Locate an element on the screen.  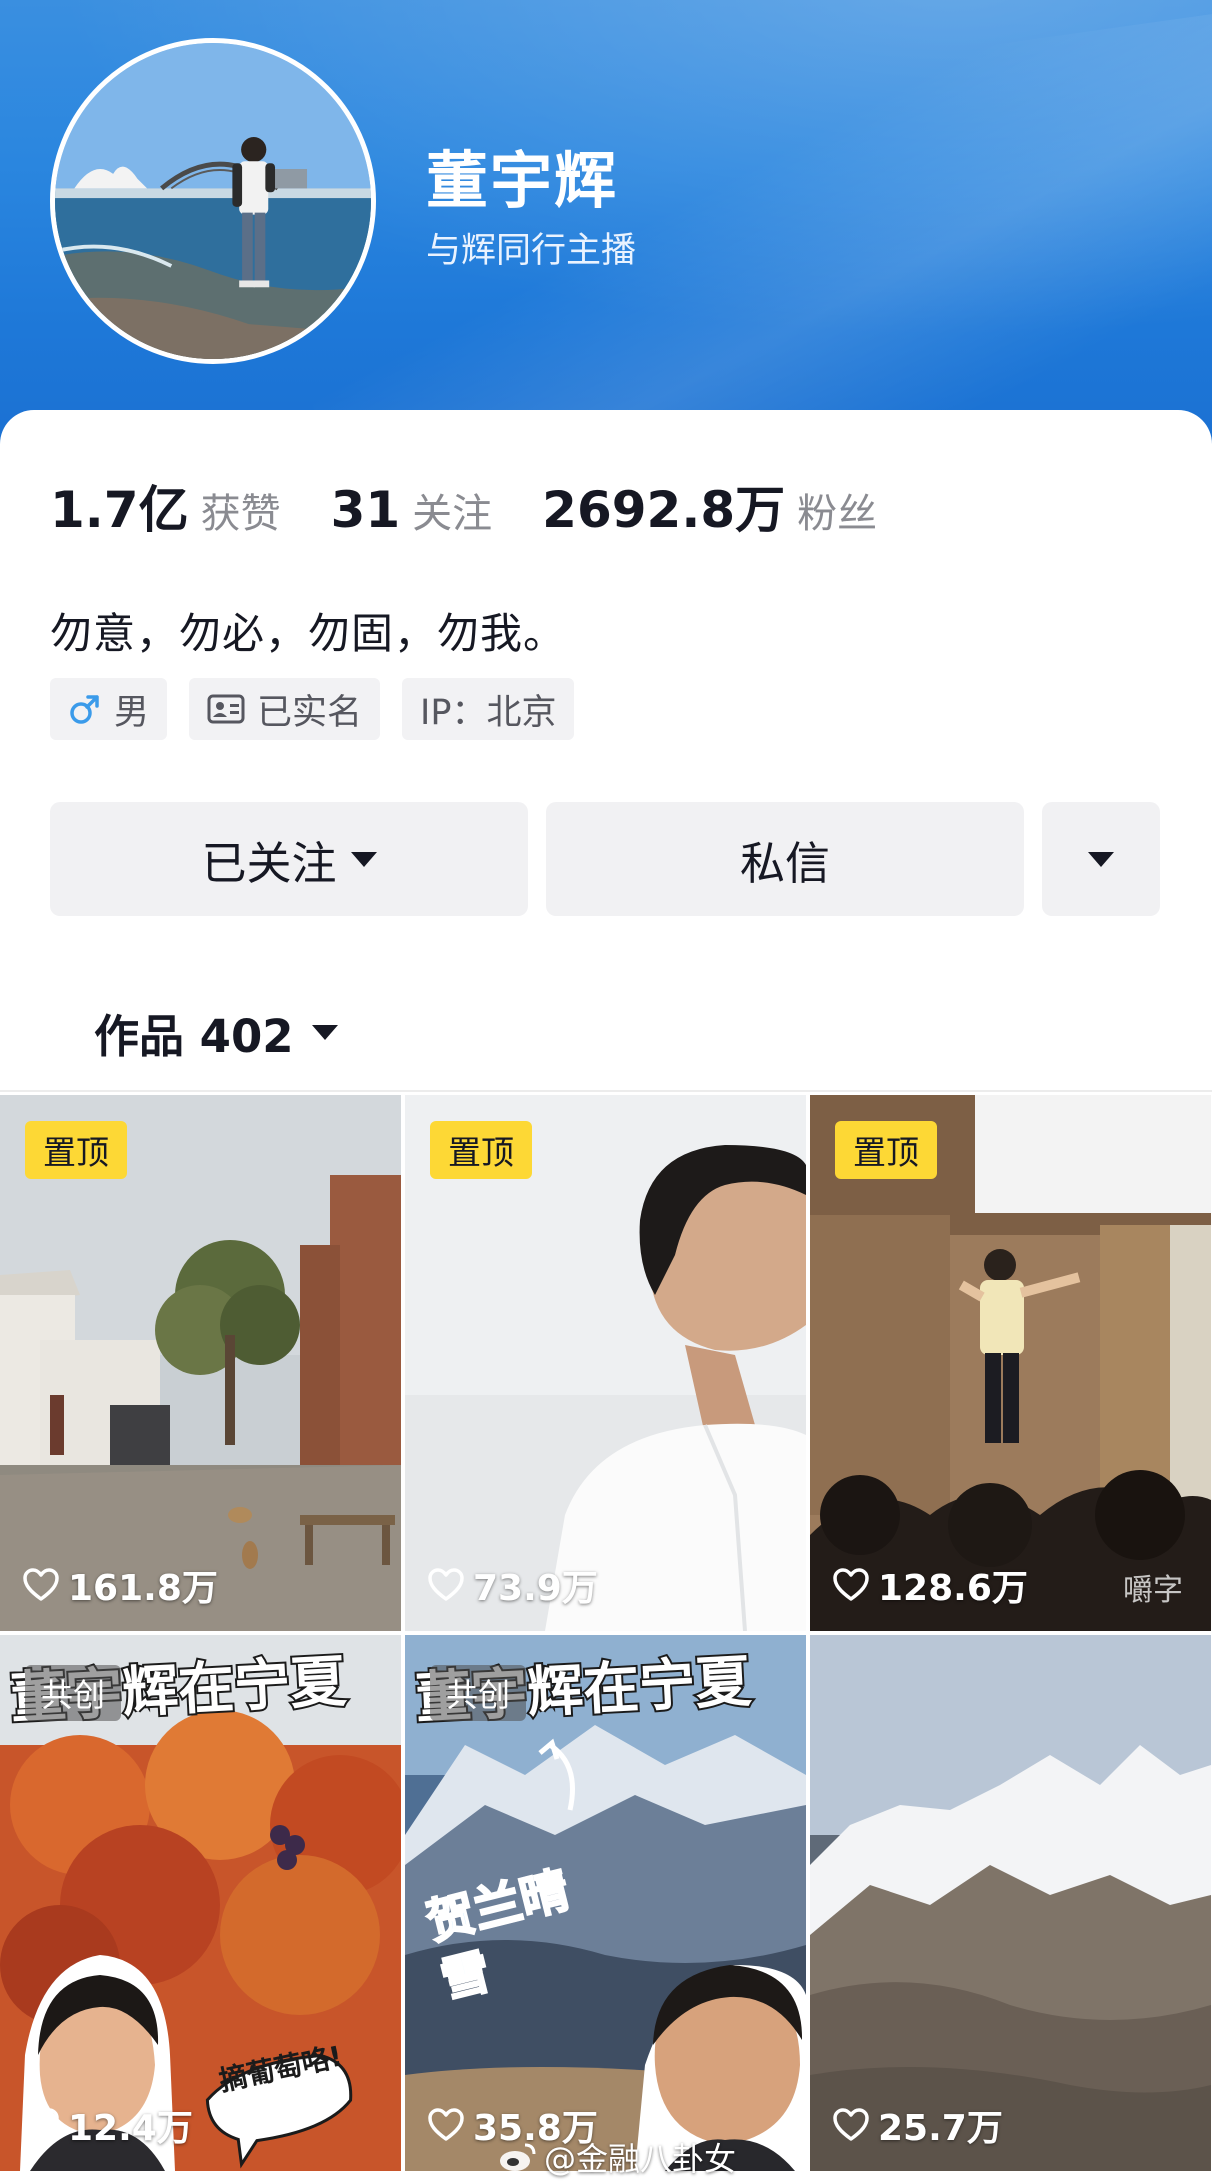
stat-label: 关注 is located at coordinates (452, 514).